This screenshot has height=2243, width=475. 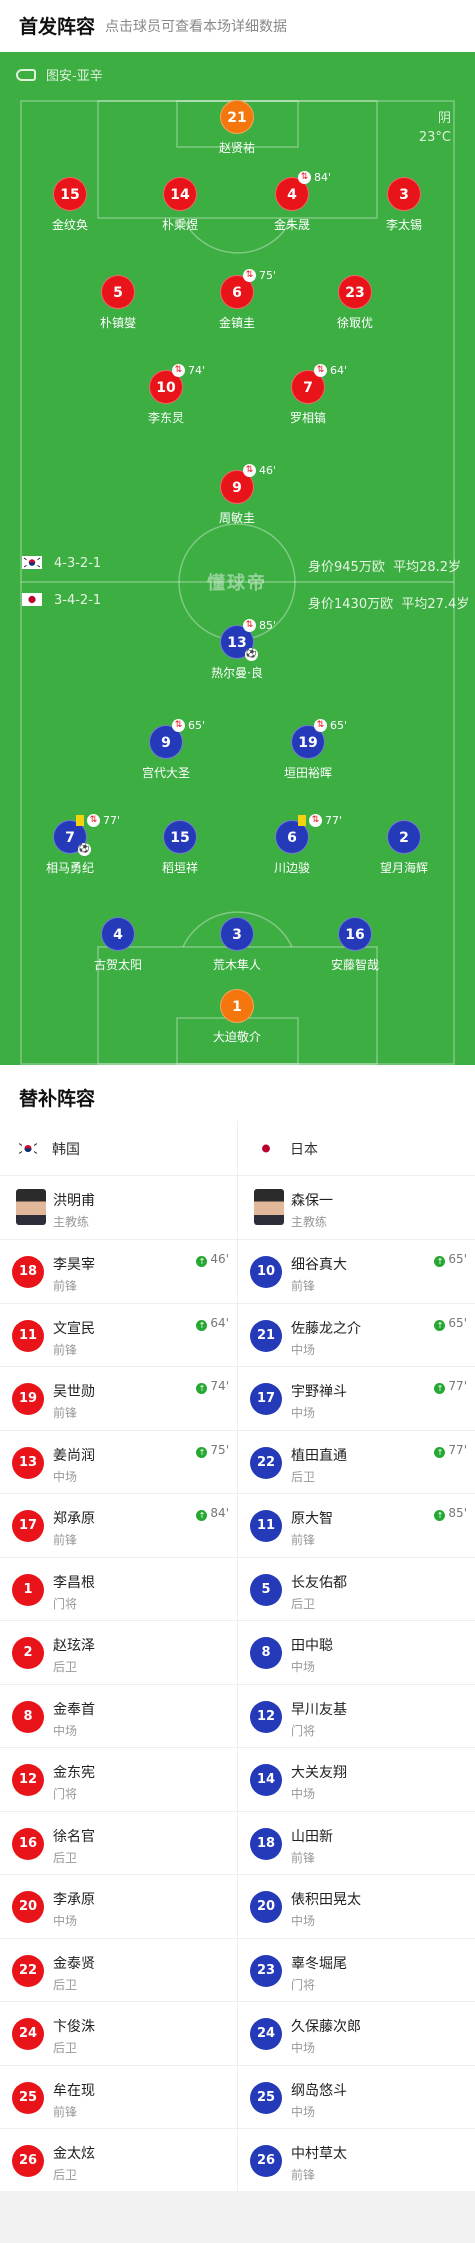 I want to click on substitution-marker: ⇅ 65', so click(x=188, y=725).